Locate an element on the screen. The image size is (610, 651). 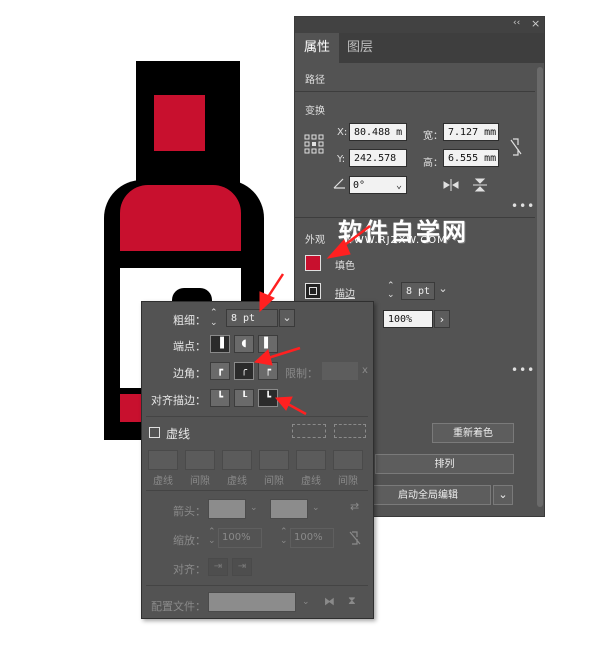
arrow-to-fill-swatch is located at coordinates (348, 242).